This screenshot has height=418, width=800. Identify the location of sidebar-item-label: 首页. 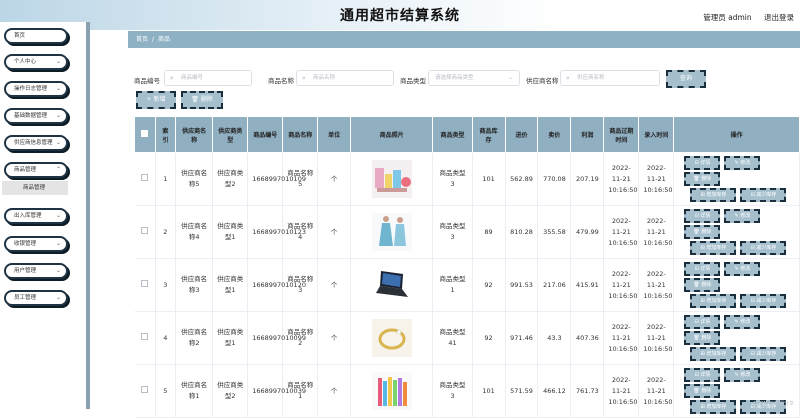
(19, 36).